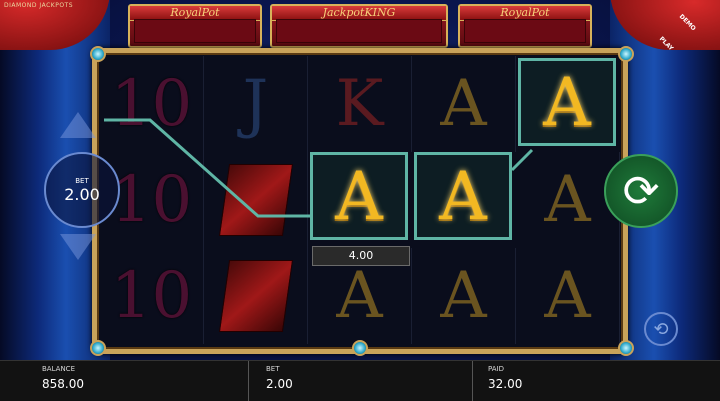  Describe the element at coordinates (256, 104) in the screenshot. I see `reel-symbol: J` at that location.